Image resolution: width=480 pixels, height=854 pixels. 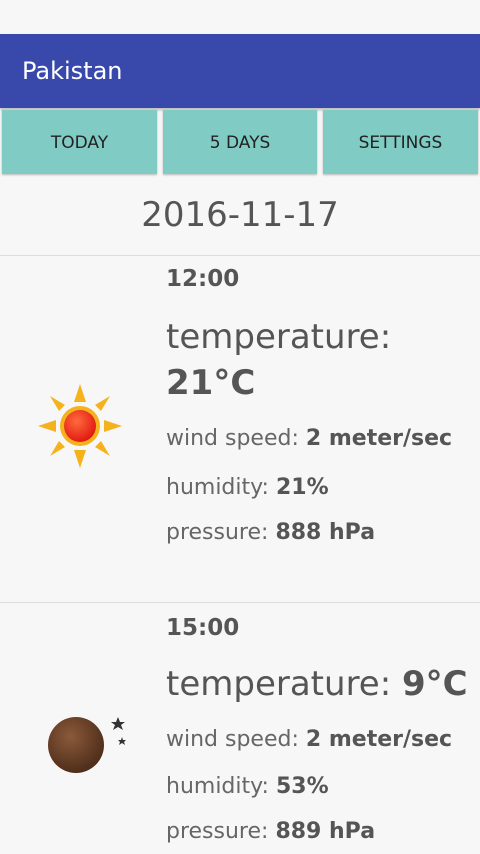 I want to click on humidity-row: humidity: 21%, so click(x=247, y=487).